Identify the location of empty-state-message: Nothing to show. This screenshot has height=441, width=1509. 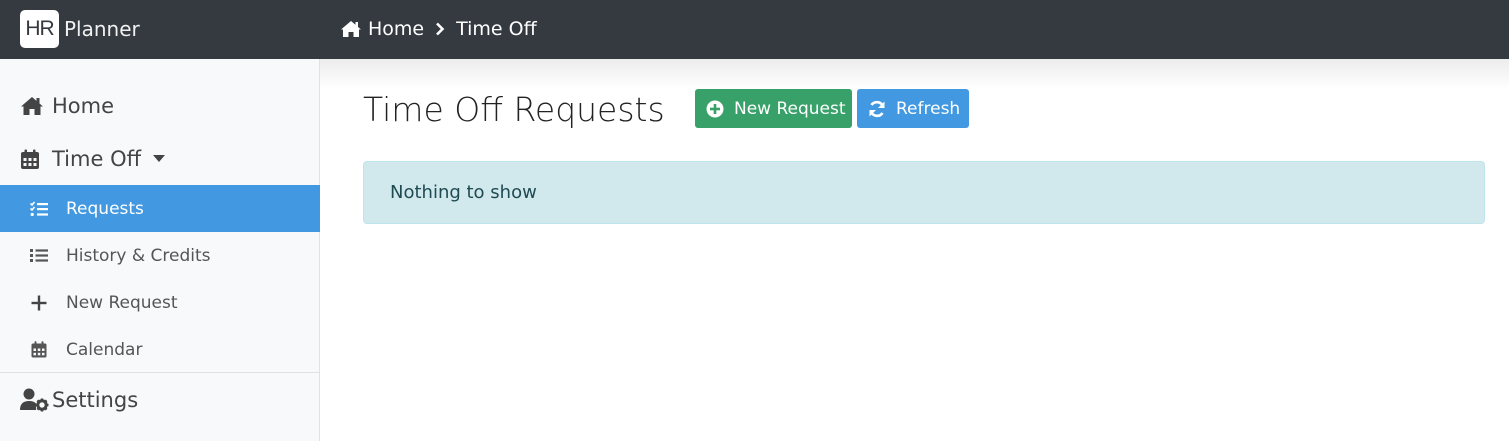
(463, 192).